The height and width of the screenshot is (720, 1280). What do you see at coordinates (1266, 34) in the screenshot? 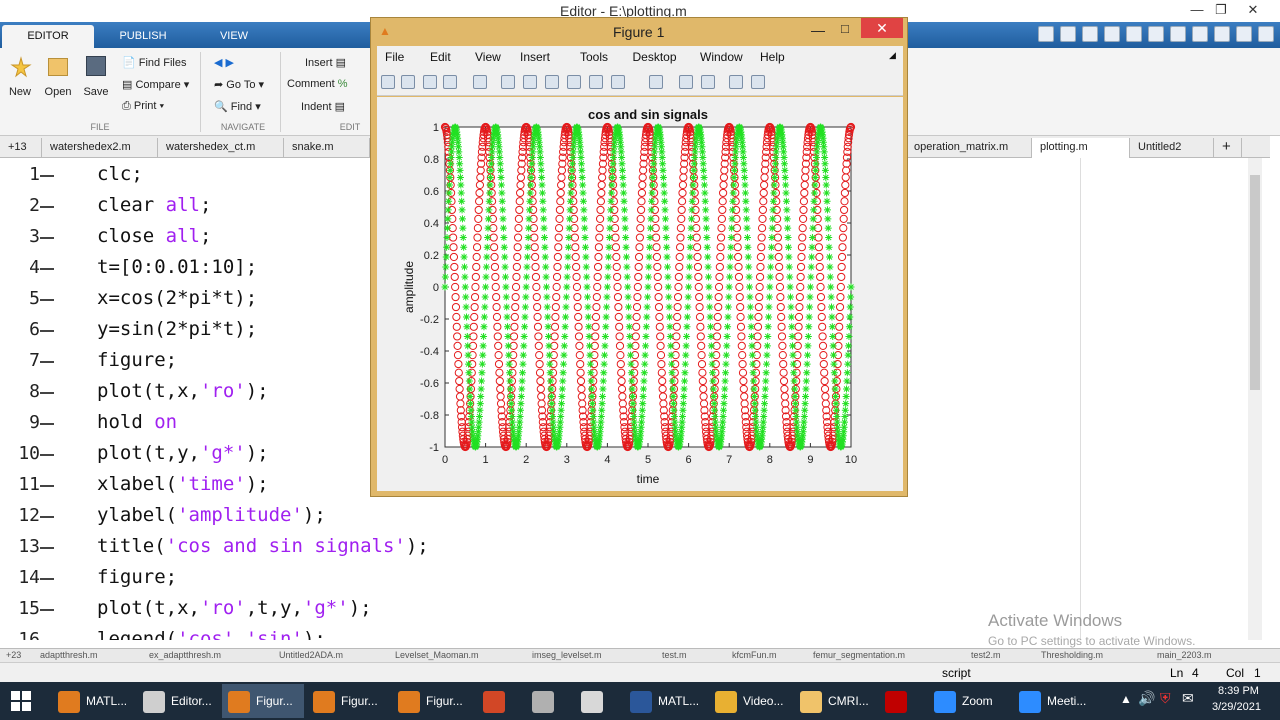
I see `qat-search-icon` at bounding box center [1266, 34].